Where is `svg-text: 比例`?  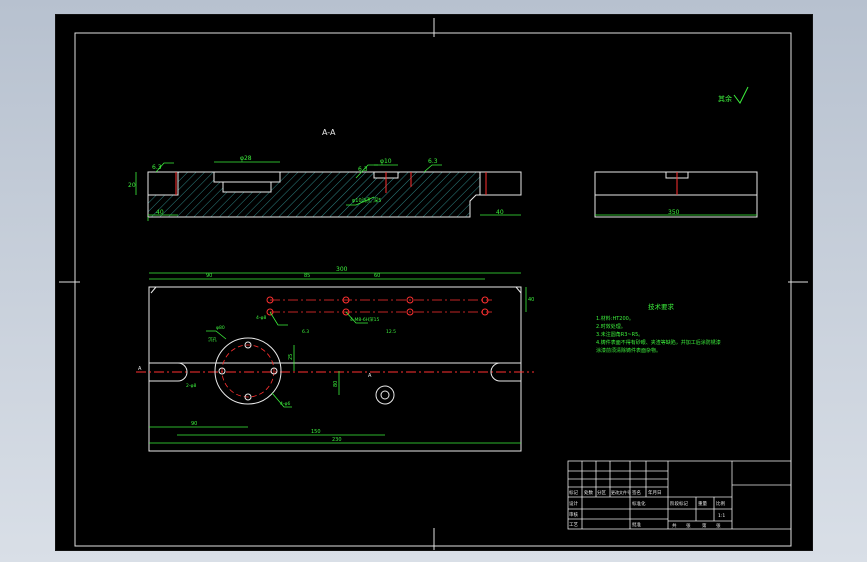 svg-text: 比例 is located at coordinates (720, 503).